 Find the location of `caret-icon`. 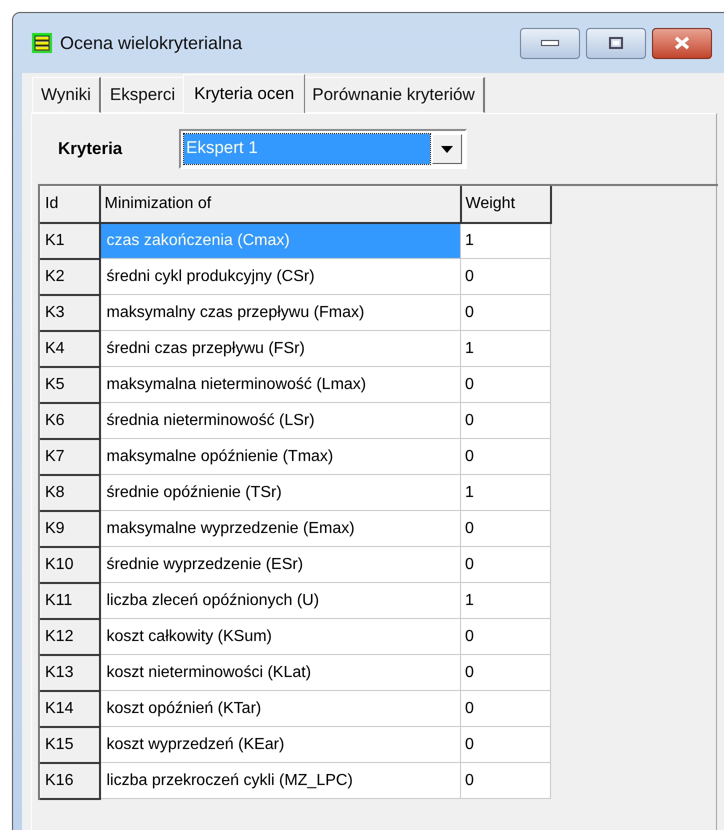

caret-icon is located at coordinates (447, 149).